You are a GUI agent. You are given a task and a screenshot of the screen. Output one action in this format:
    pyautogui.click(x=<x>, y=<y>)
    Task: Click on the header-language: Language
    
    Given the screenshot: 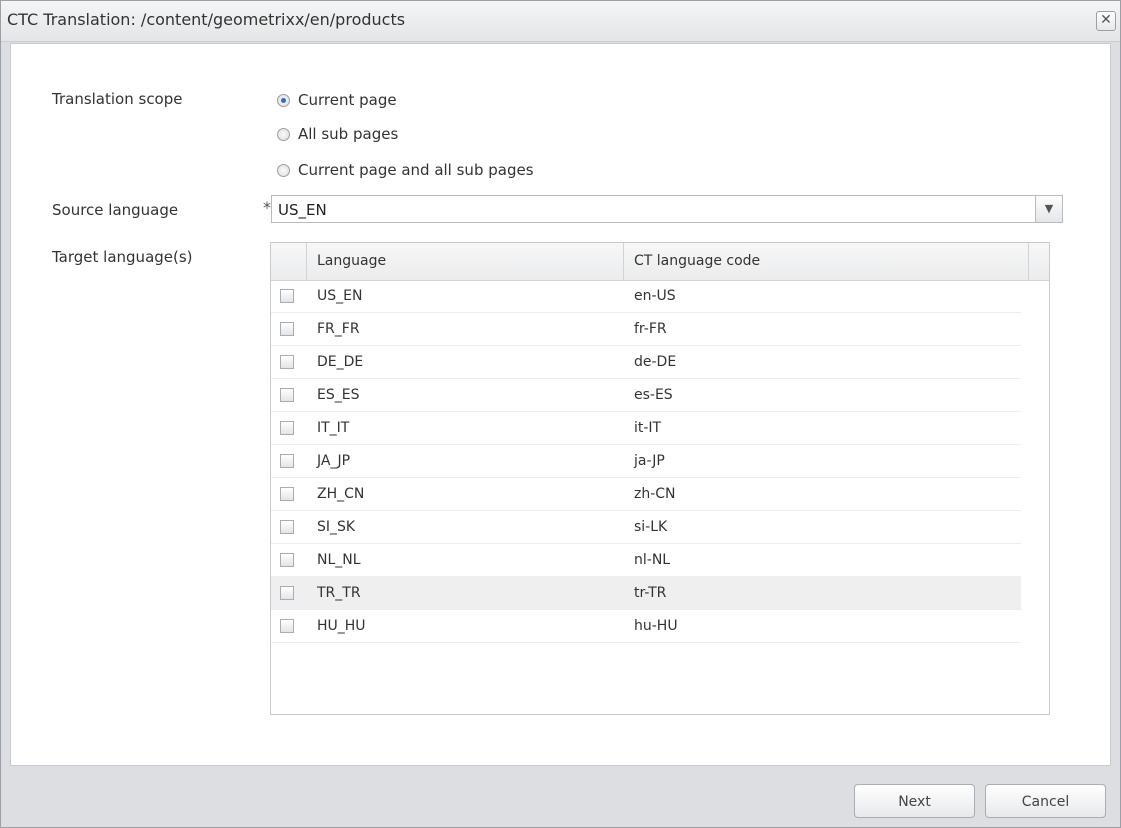 What is the action you would take?
    pyautogui.click(x=465, y=261)
    